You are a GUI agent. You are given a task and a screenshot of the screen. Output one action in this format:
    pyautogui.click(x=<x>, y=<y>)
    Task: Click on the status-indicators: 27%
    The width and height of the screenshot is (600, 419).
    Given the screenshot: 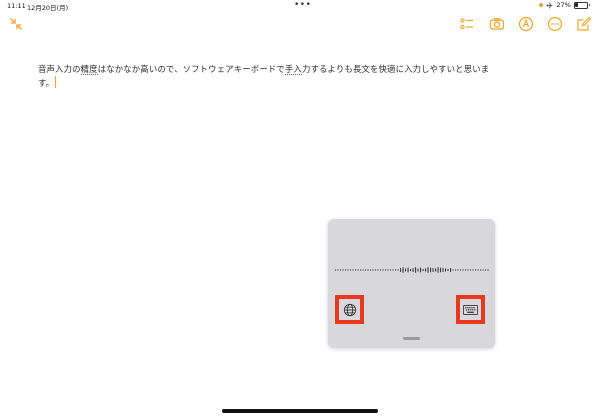 What is the action you would take?
    pyautogui.click(x=564, y=5)
    